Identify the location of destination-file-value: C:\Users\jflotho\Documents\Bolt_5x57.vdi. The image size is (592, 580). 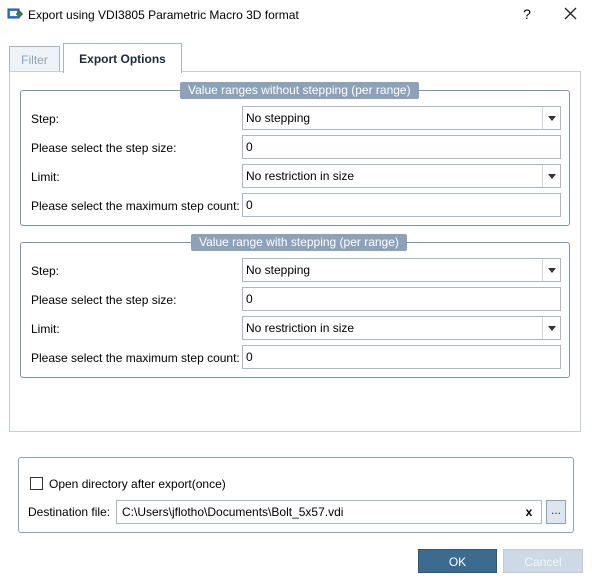
(233, 512).